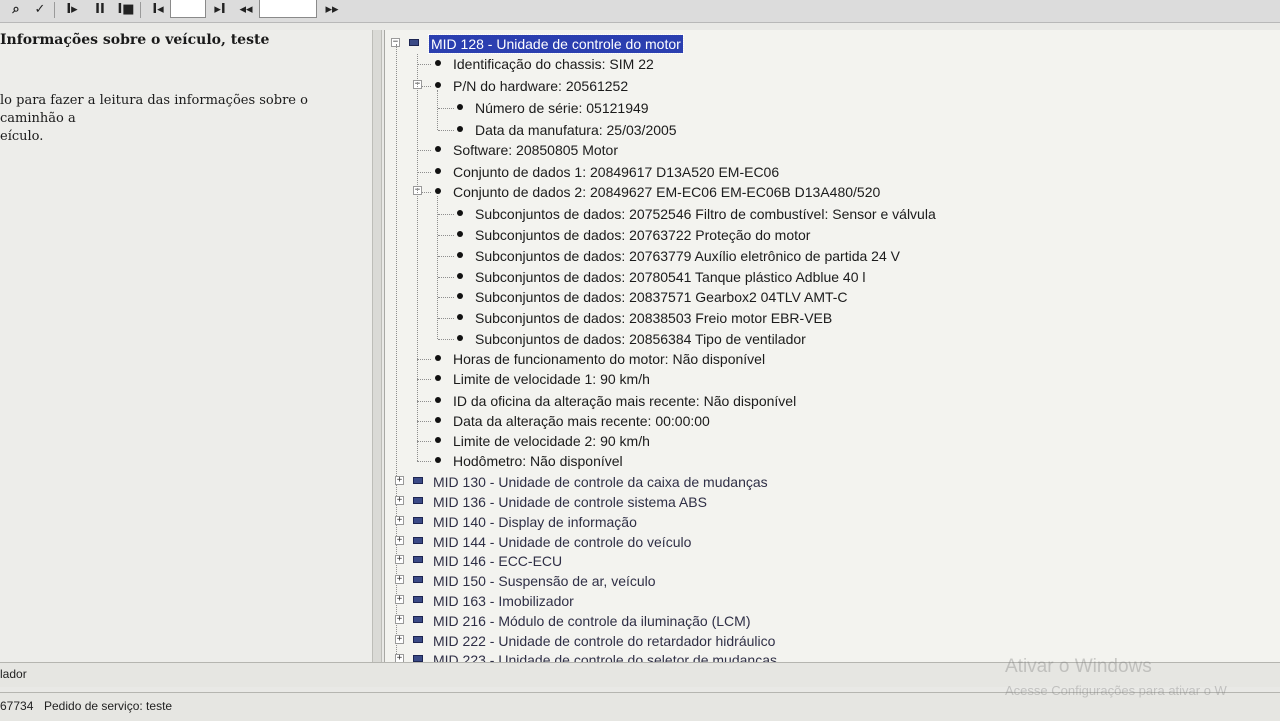 Image resolution: width=1280 pixels, height=721 pixels. What do you see at coordinates (126, 10) in the screenshot?
I see `stop-icon: I■` at bounding box center [126, 10].